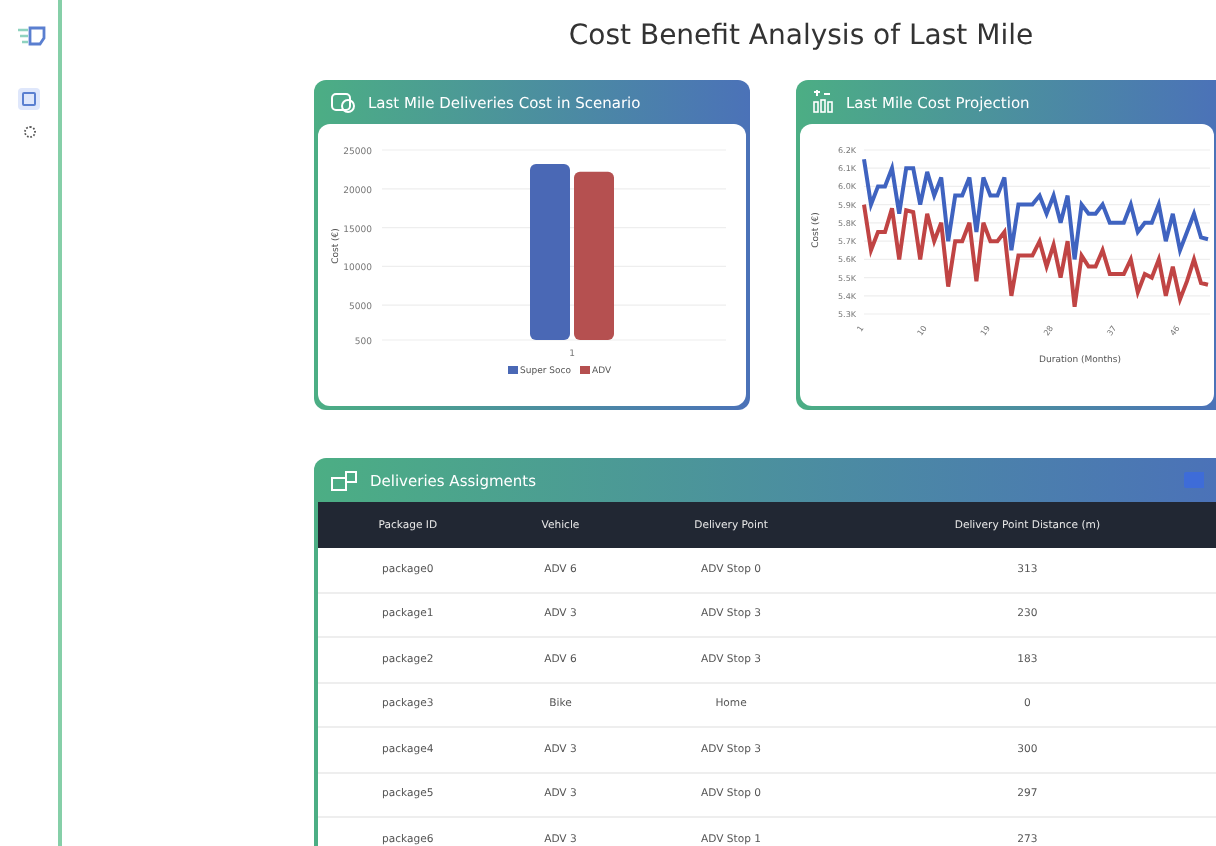  Describe the element at coordinates (31, 36) in the screenshot. I see `logo-icon` at that location.